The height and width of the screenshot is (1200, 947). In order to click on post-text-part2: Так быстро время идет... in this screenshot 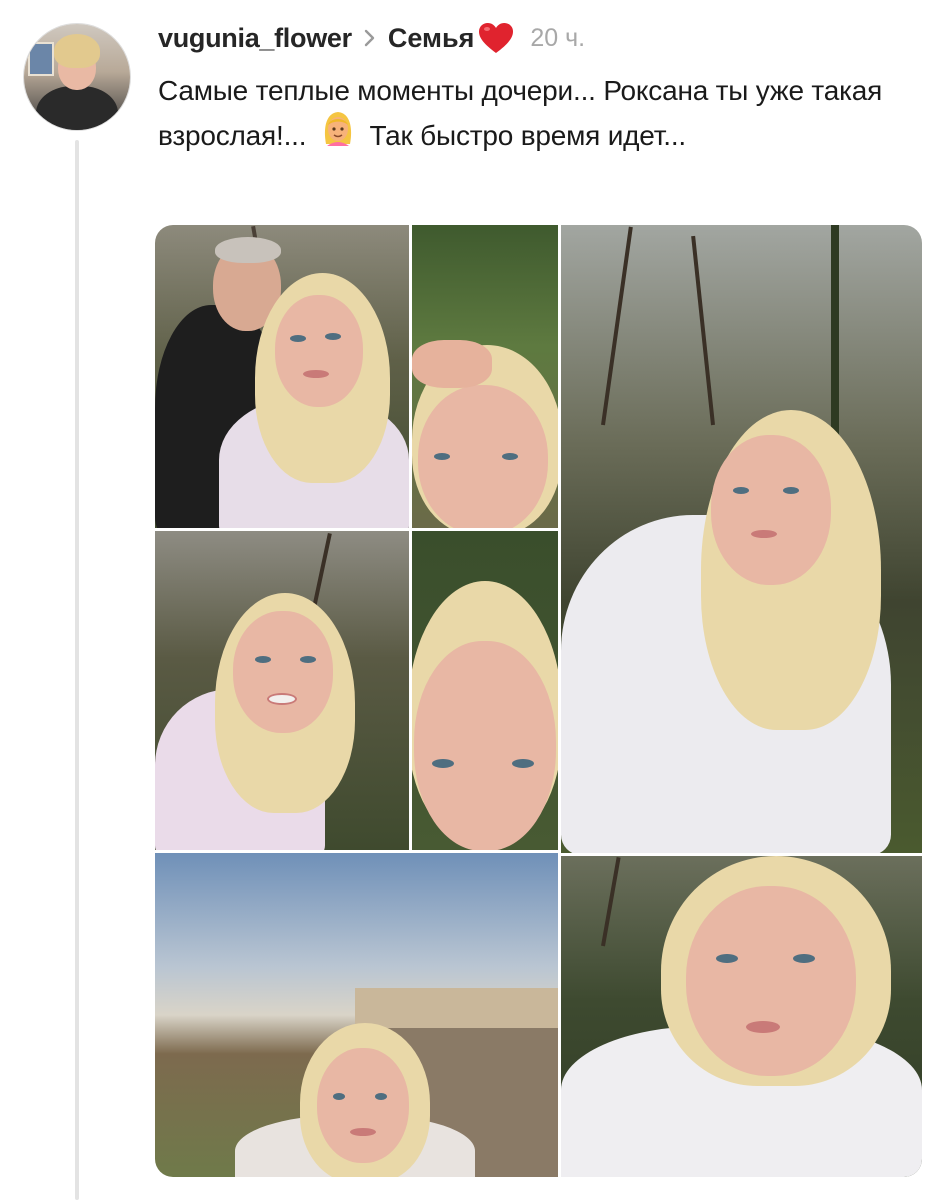, I will do `click(528, 135)`.